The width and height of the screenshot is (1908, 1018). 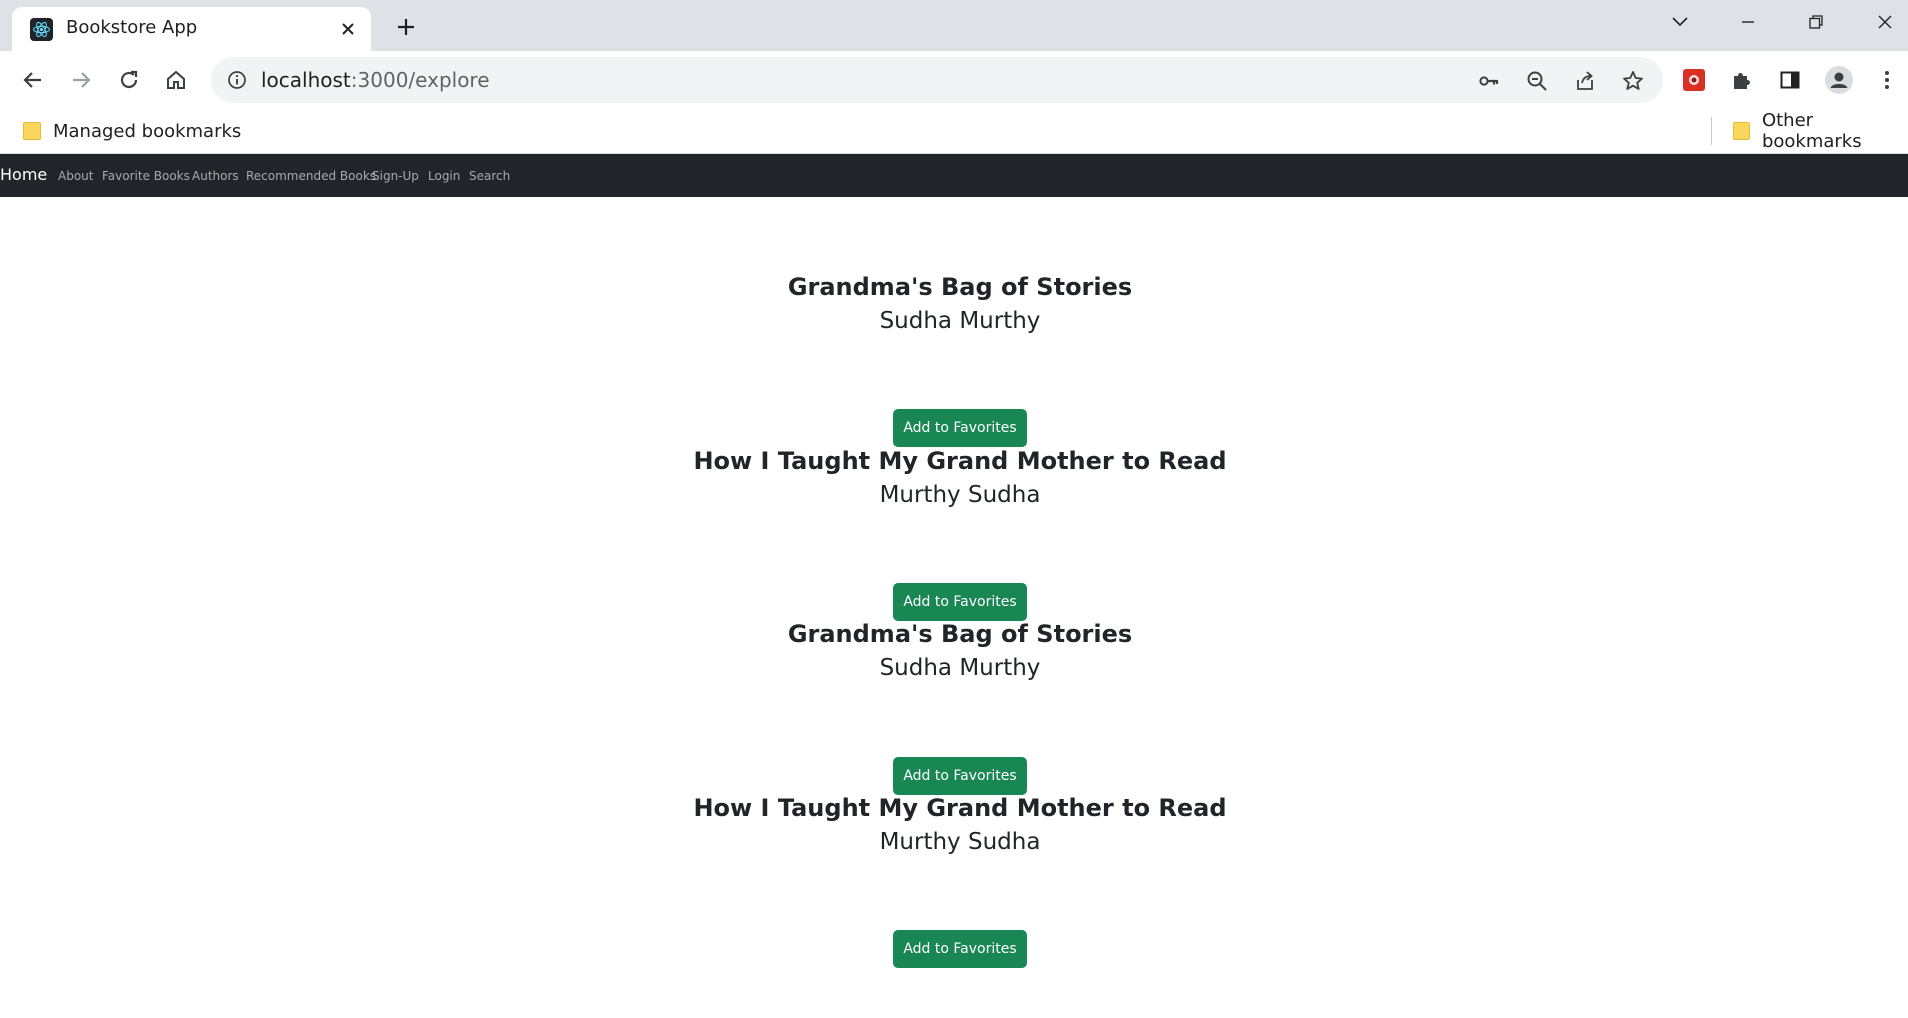 I want to click on bookmarks-separator, so click(x=1711, y=131).